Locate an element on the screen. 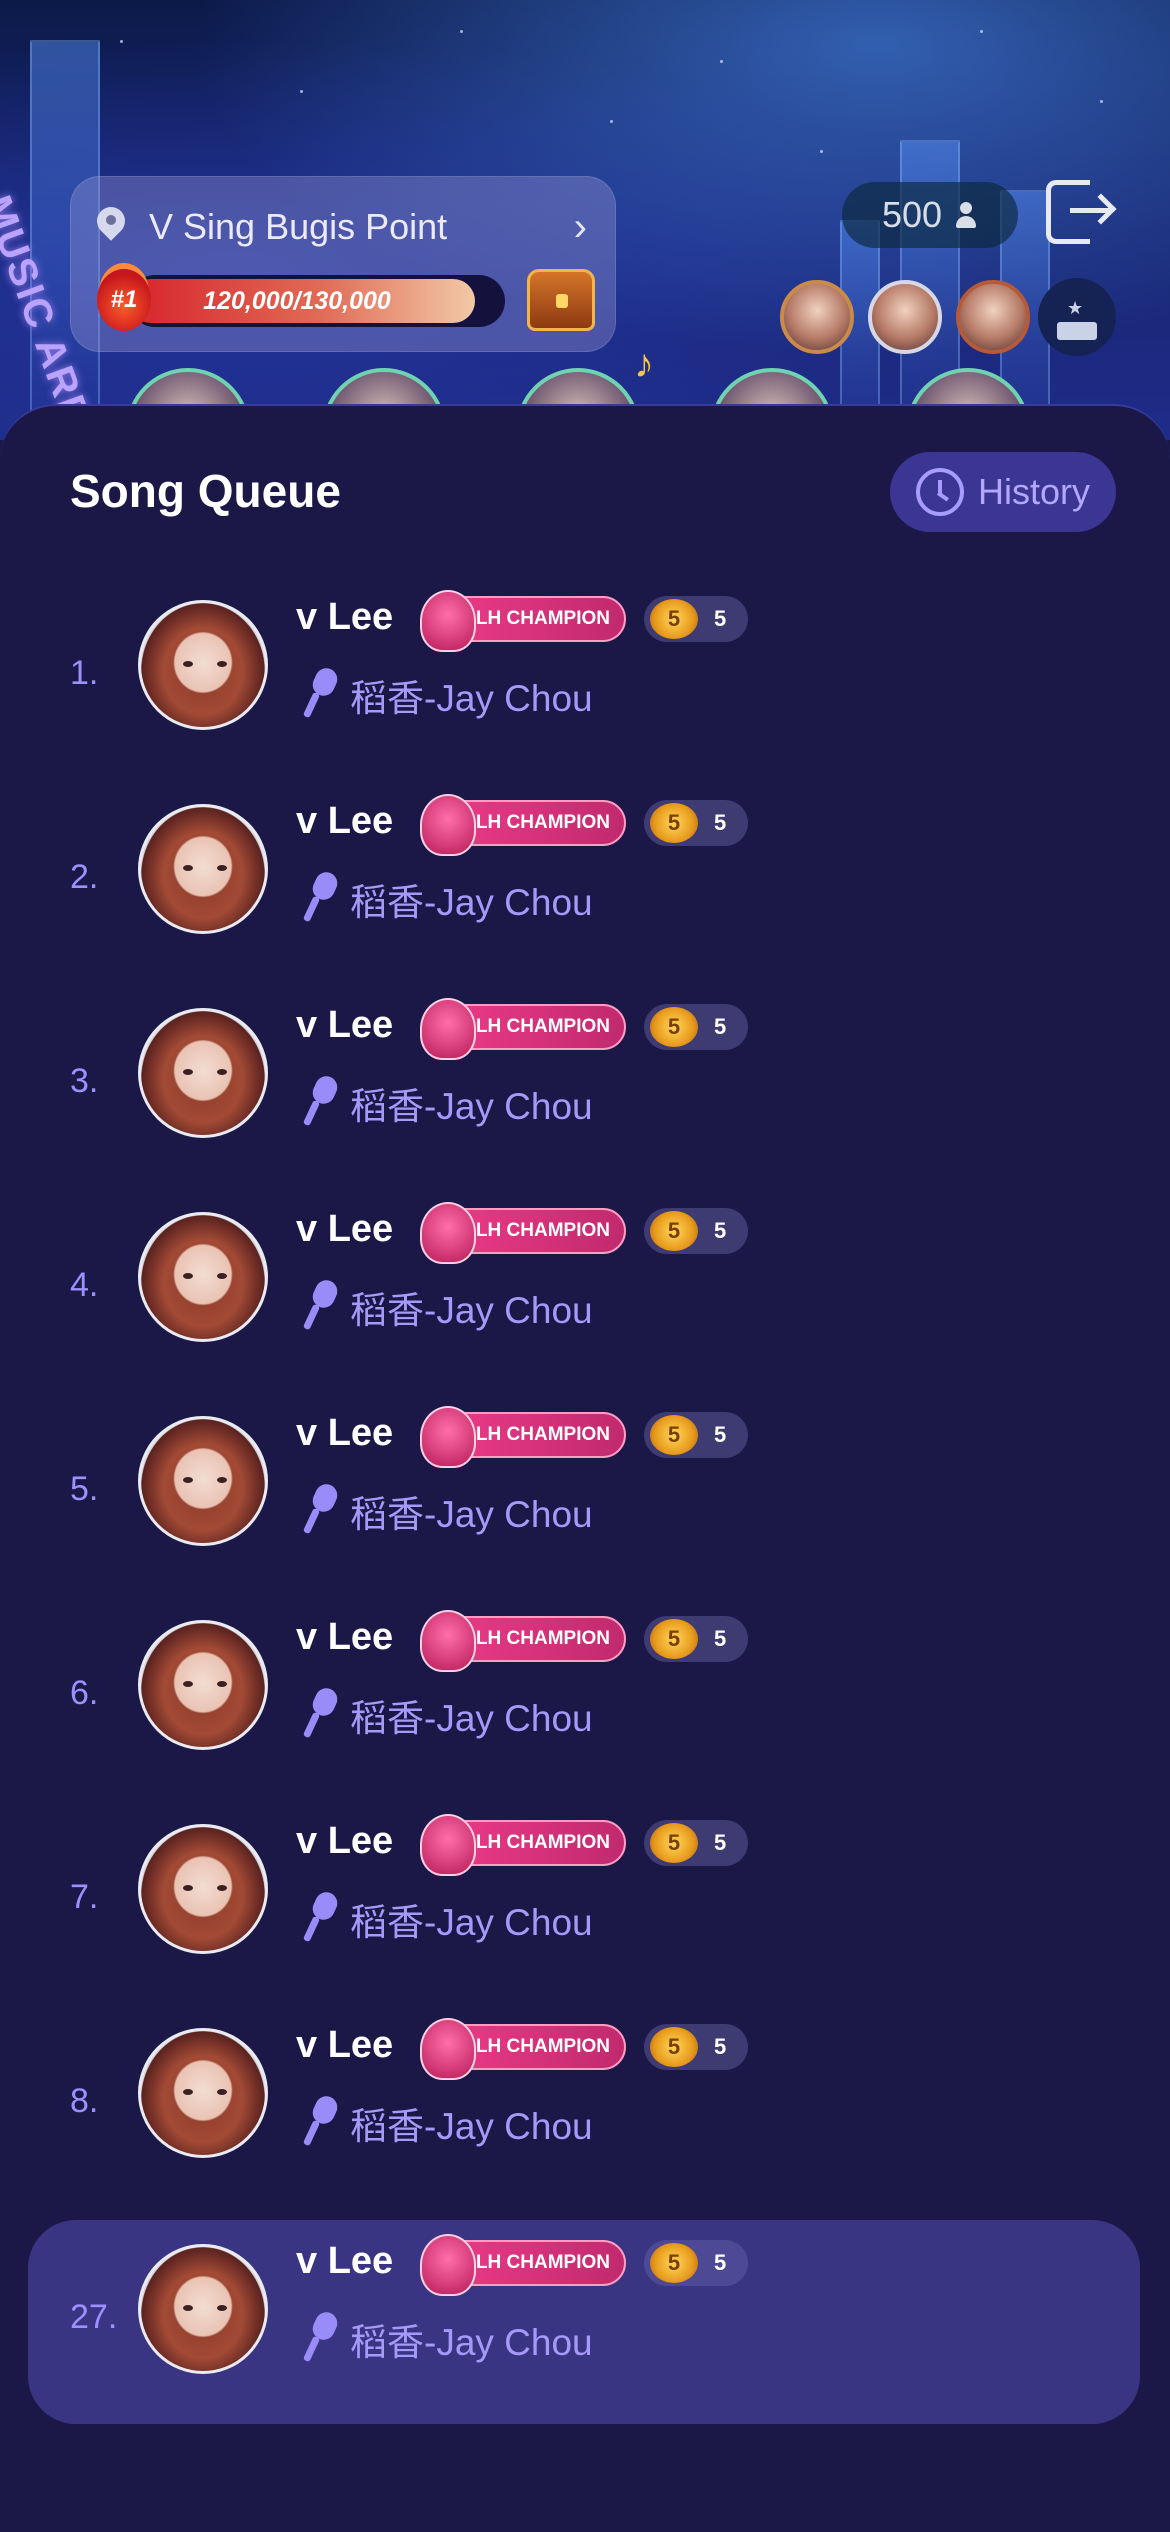 This screenshot has width=1170, height=2532. queue-row: 2. v Lee LH CHAMPION 5 5 稻香-Jay Chou is located at coordinates (585, 882).